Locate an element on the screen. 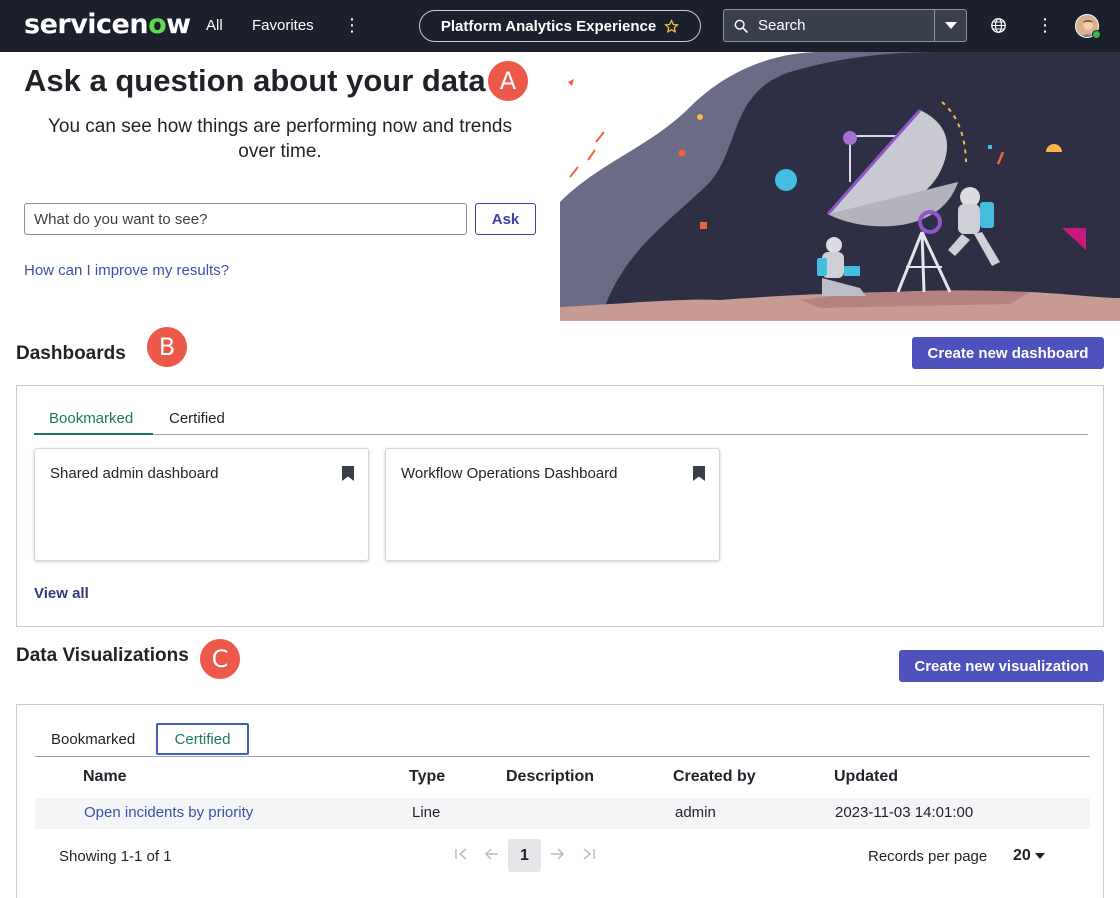 Image resolution: width=1120 pixels, height=898 pixels. column-header-description: Description is located at coordinates (550, 777).